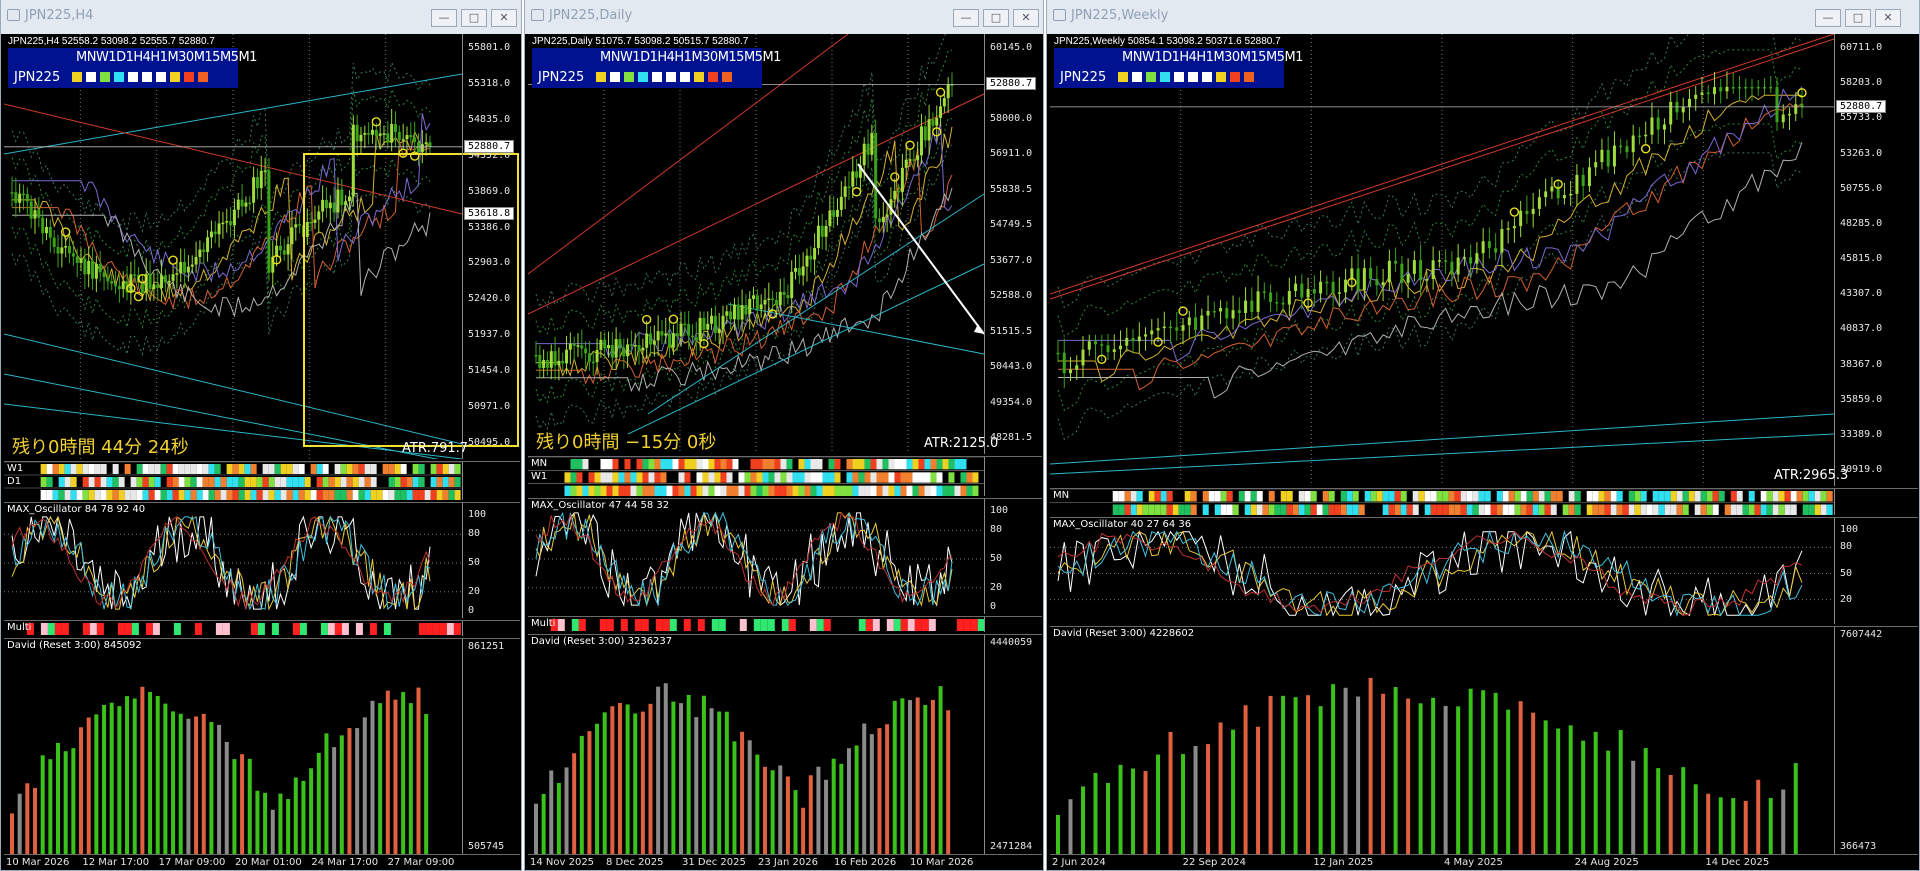 Image resolution: width=1920 pixels, height=871 pixels. I want to click on mtf-strip-panel: MN, so click(1484, 501).